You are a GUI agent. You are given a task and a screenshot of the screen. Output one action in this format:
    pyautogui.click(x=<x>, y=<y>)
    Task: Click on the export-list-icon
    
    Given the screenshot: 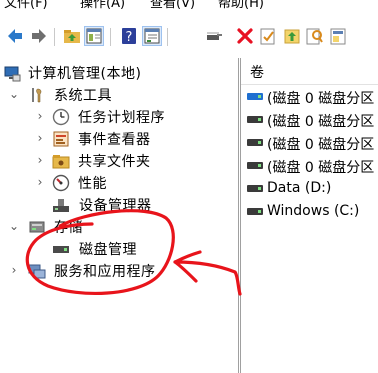 What is the action you would take?
    pyautogui.click(x=338, y=36)
    